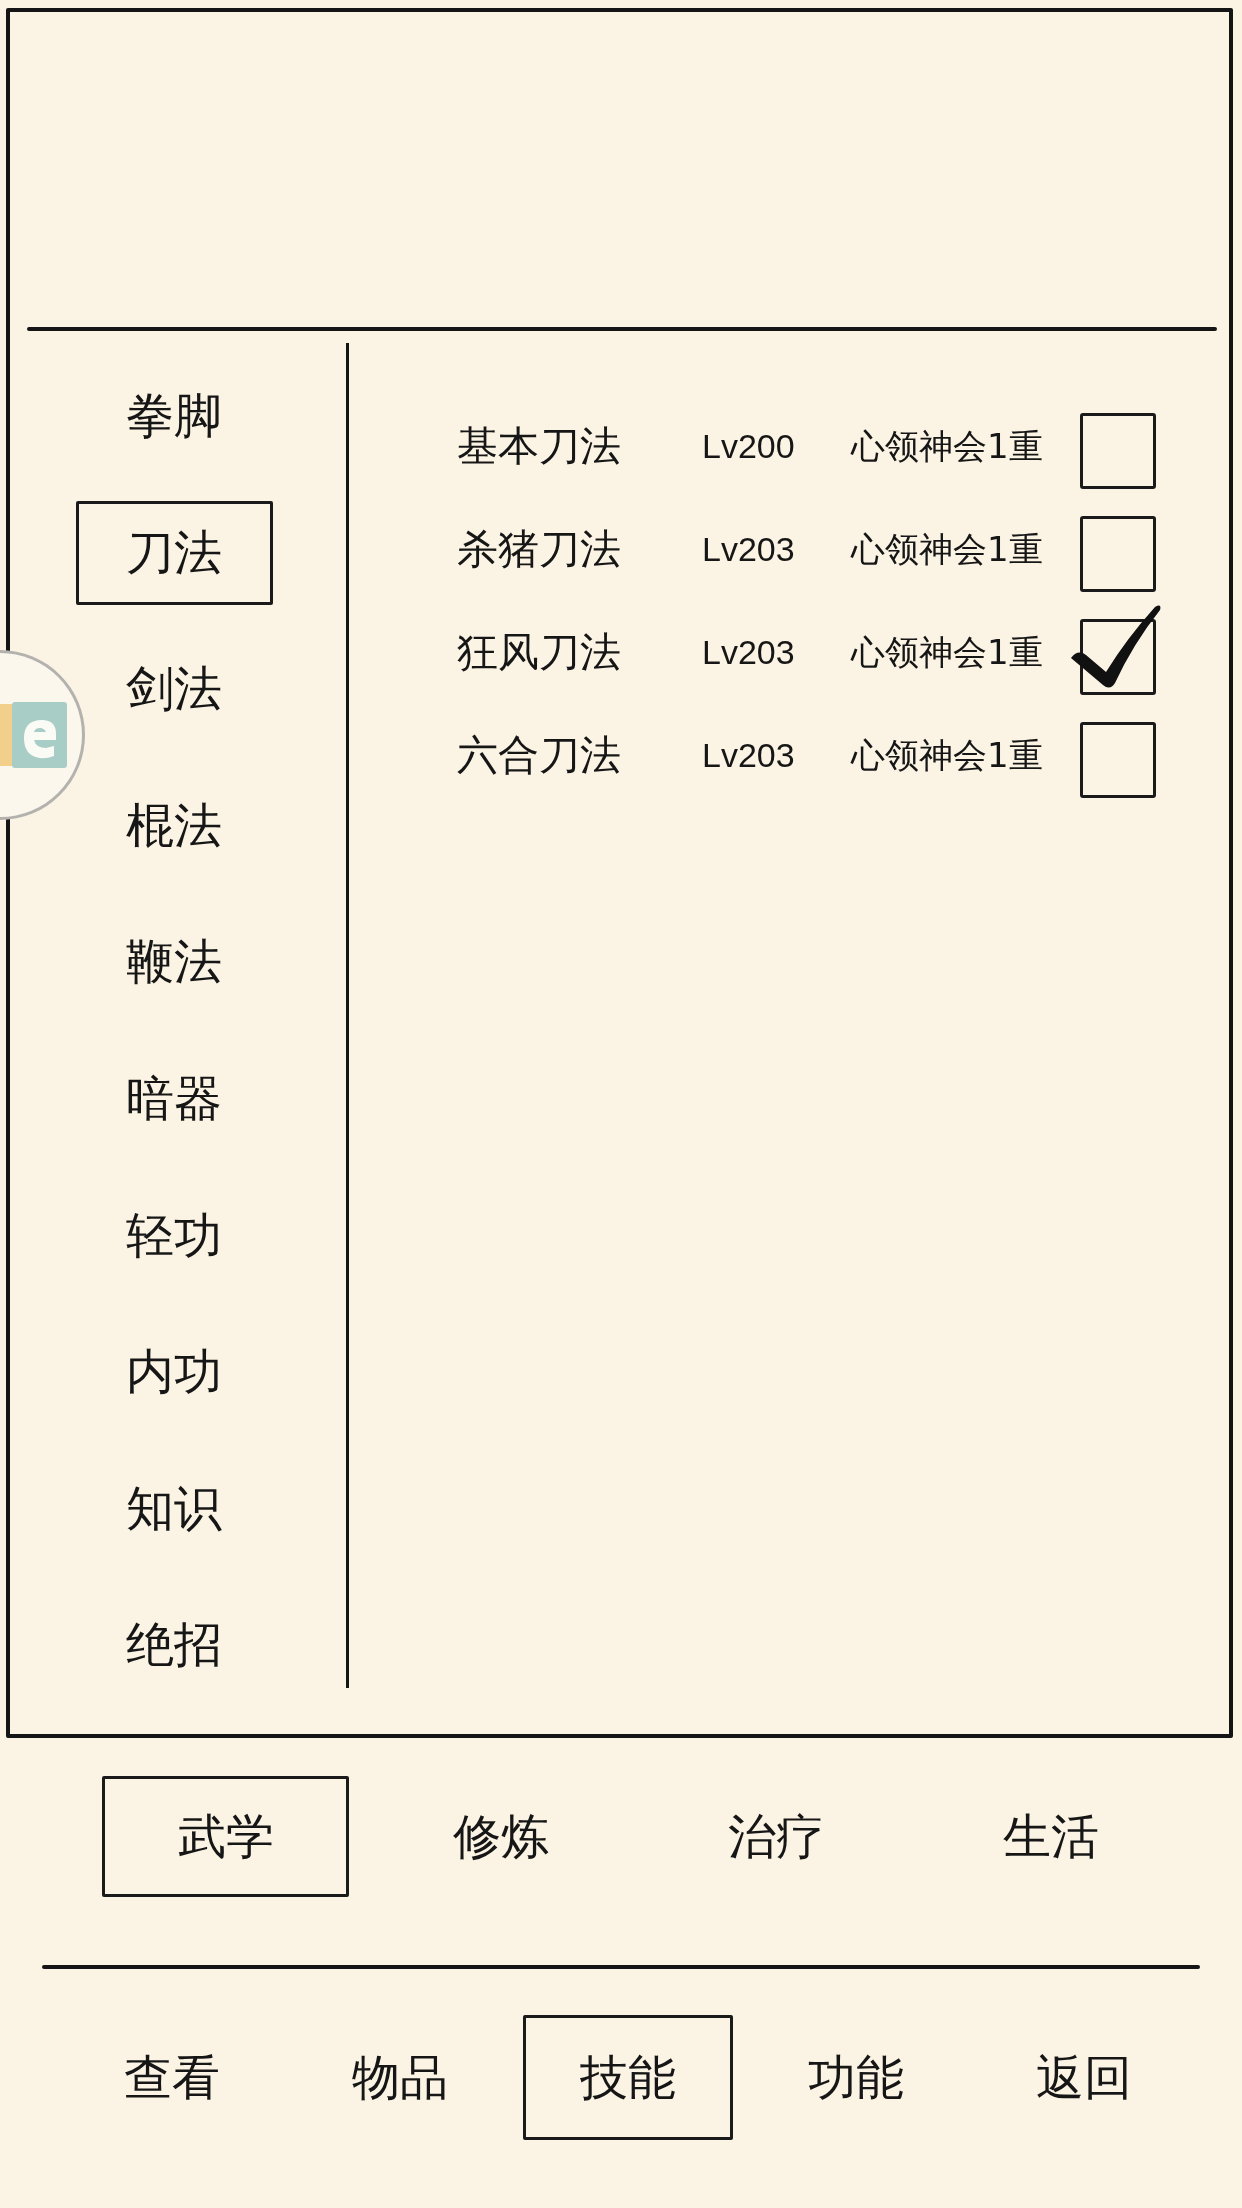 This screenshot has height=2208, width=1242. Describe the element at coordinates (174, 1508) in the screenshot. I see `category-tab: 知识` at that location.